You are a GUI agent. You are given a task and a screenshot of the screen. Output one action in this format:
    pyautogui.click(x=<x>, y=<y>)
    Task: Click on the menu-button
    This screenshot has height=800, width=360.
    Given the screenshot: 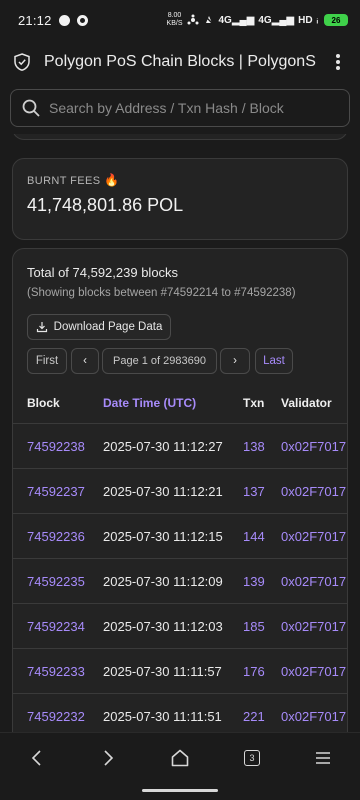 What is the action you would take?
    pyautogui.click(x=323, y=758)
    